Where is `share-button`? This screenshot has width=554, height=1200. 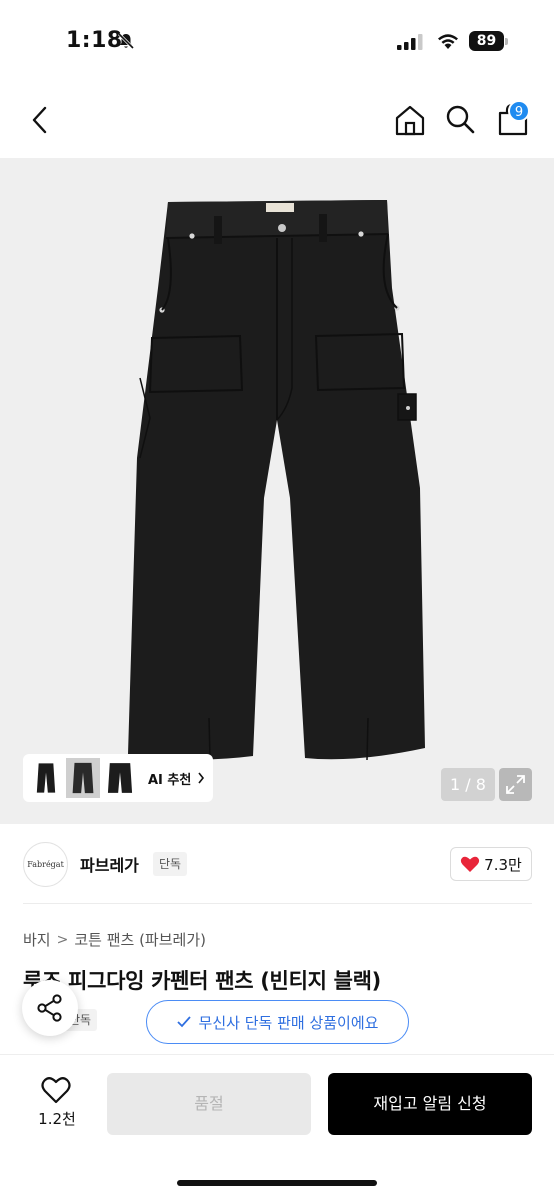
share-button is located at coordinates (50, 1008).